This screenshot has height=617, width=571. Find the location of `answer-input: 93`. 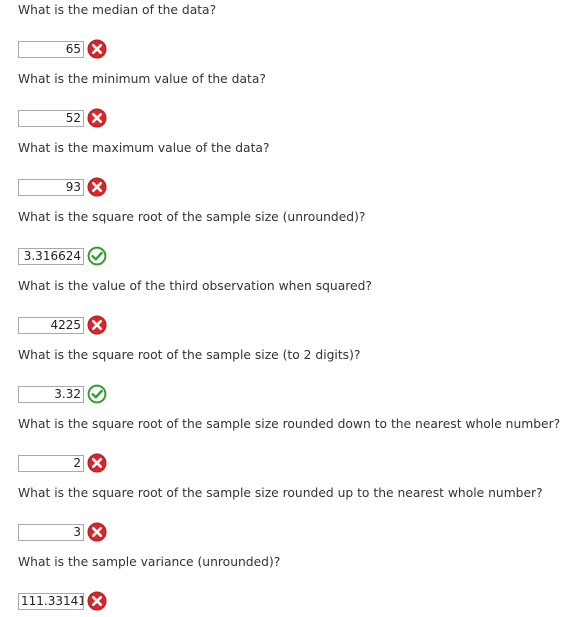

answer-input: 93 is located at coordinates (51, 187).